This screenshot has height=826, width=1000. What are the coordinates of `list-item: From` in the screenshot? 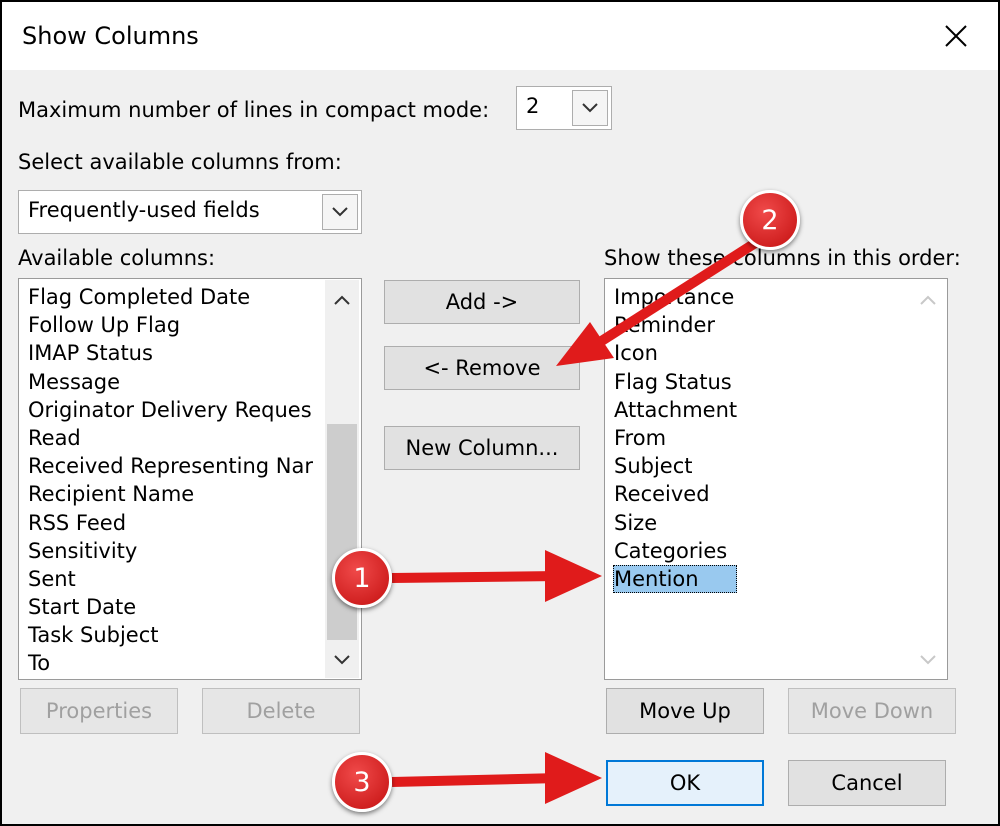 It's located at (675, 438).